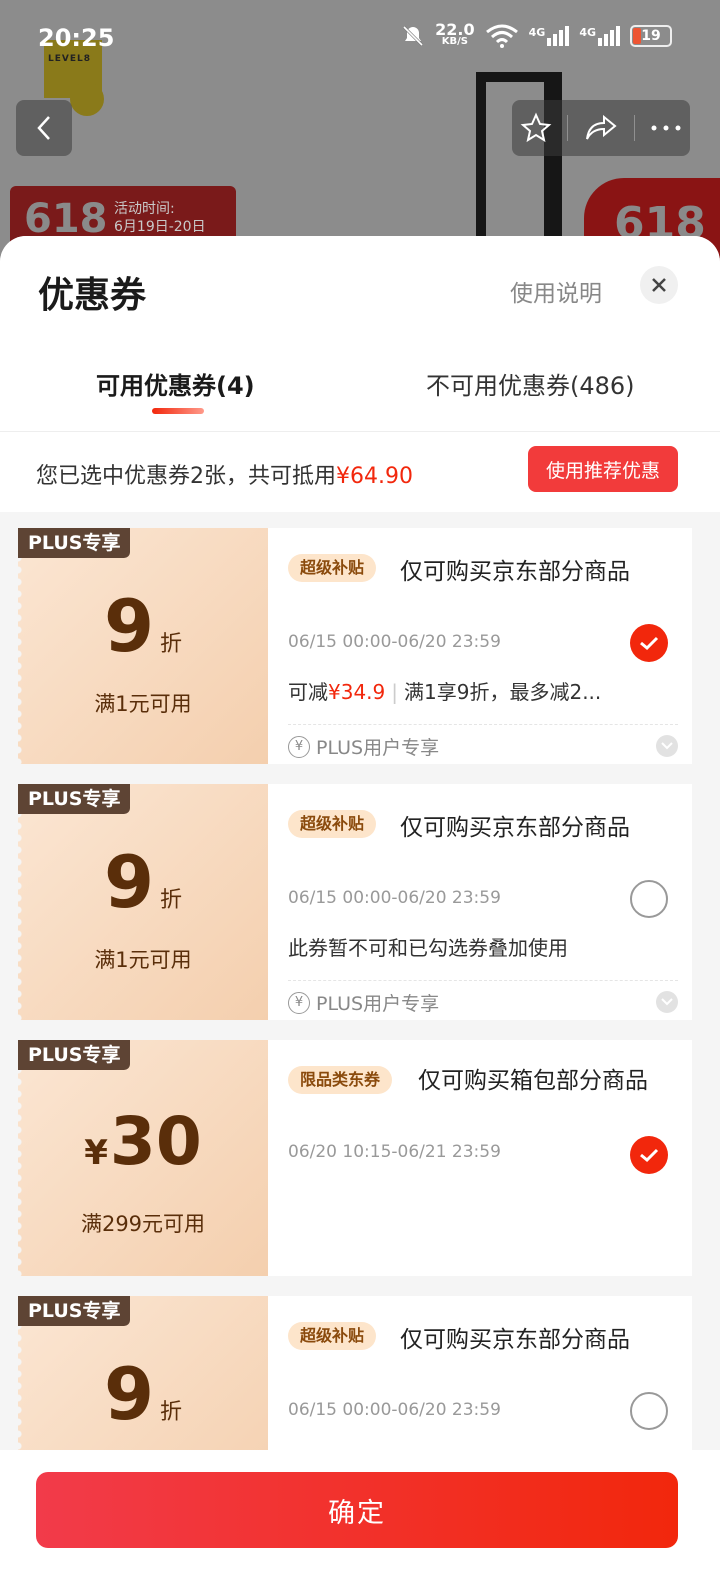 Image resolution: width=720 pixels, height=1584 pixels. I want to click on coupon-condition: 满299元可用, so click(143, 1224).